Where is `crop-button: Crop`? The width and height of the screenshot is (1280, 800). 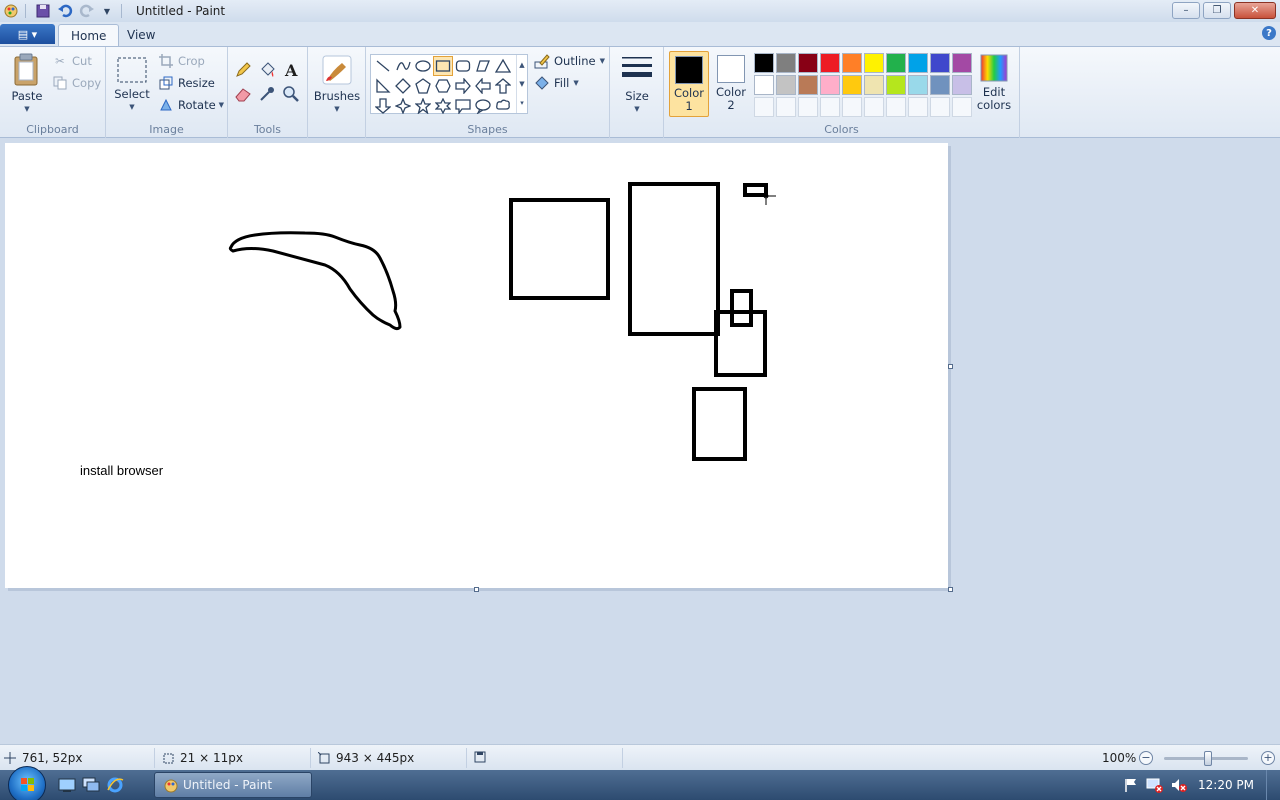
crop-button: Crop is located at coordinates (181, 61).